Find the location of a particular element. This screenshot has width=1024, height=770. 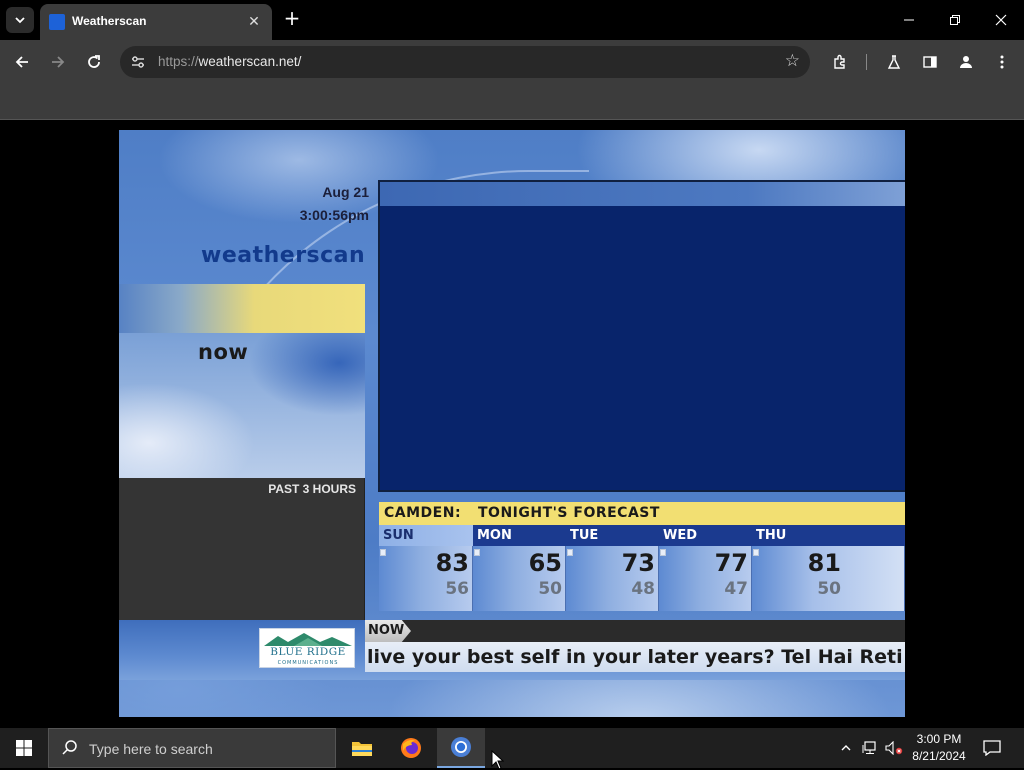

arrow-left-icon is located at coordinates (21, 62).